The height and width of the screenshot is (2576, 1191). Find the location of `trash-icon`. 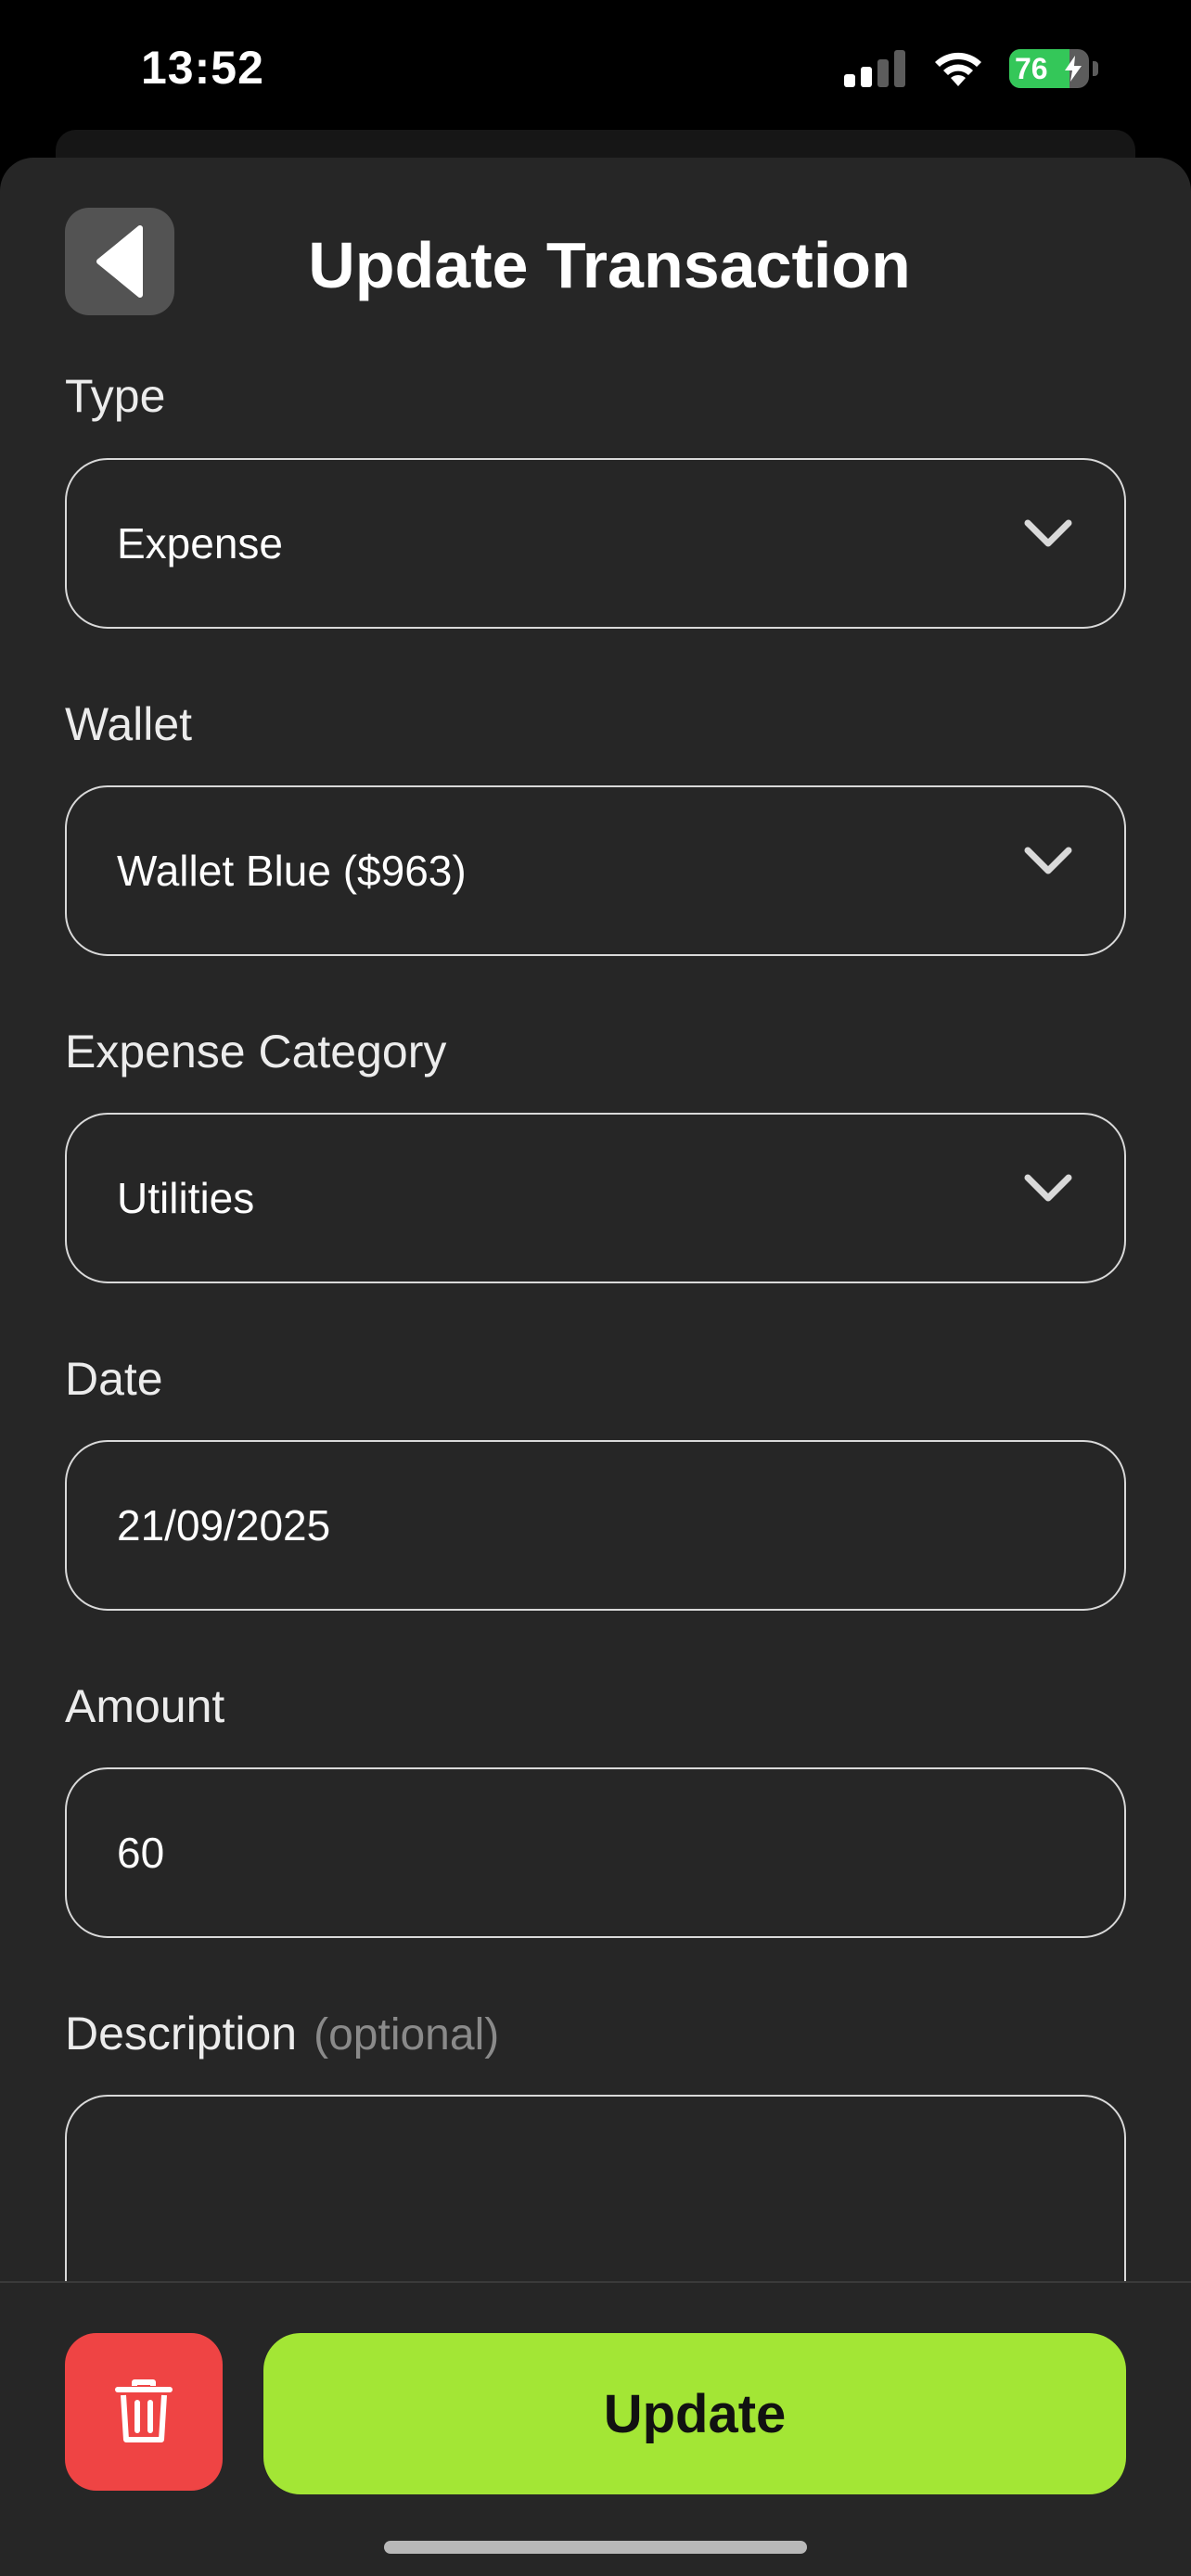

trash-icon is located at coordinates (144, 2410).